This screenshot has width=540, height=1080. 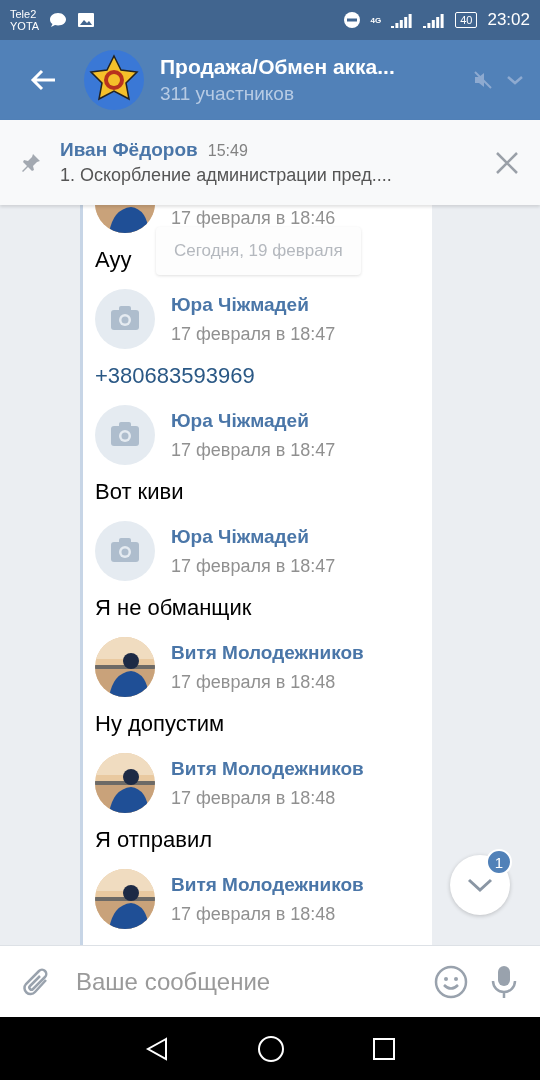 I want to click on phone-link: +380683593969, so click(x=175, y=377).